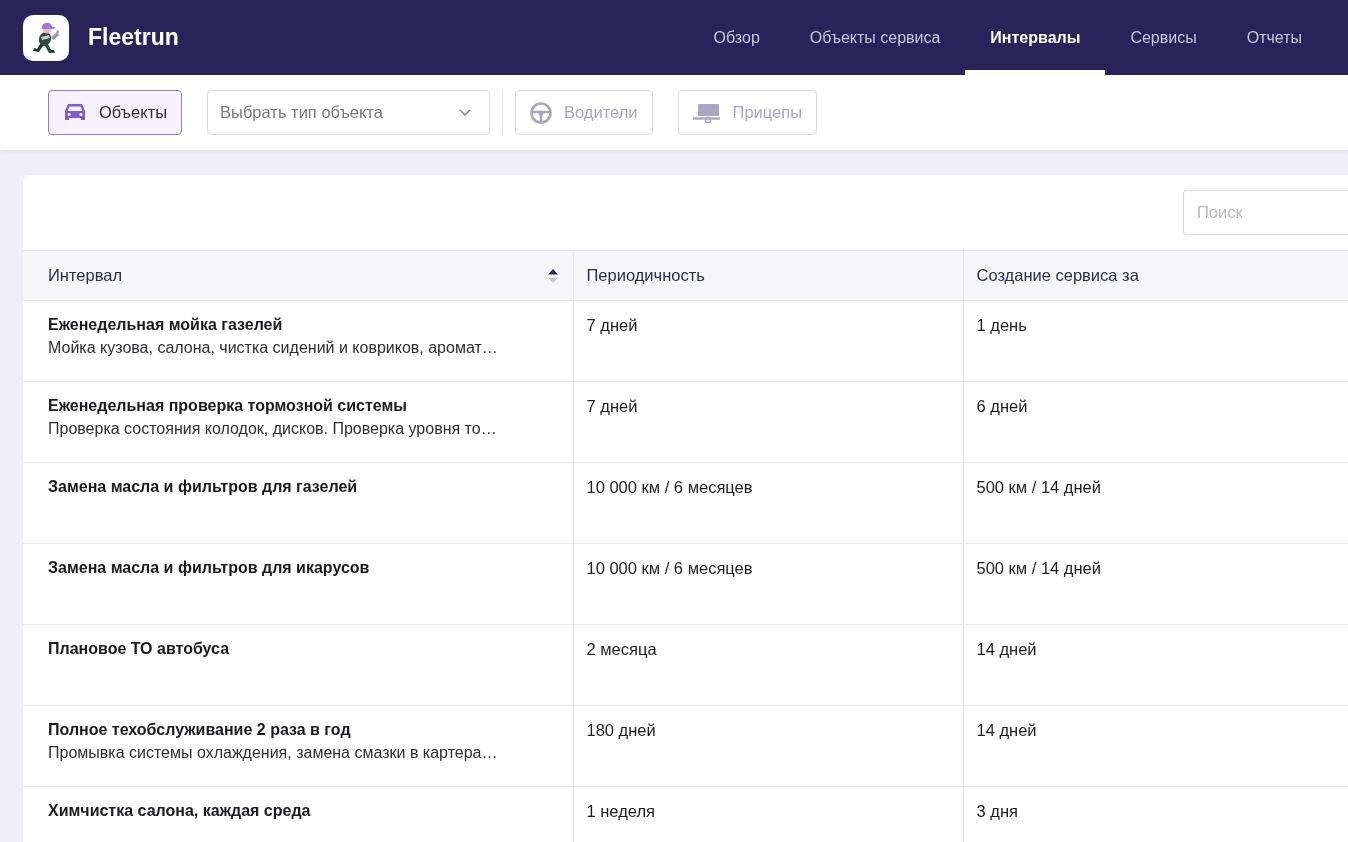  Describe the element at coordinates (1274, 37) in the screenshot. I see `nav-tab: Отчеты` at that location.